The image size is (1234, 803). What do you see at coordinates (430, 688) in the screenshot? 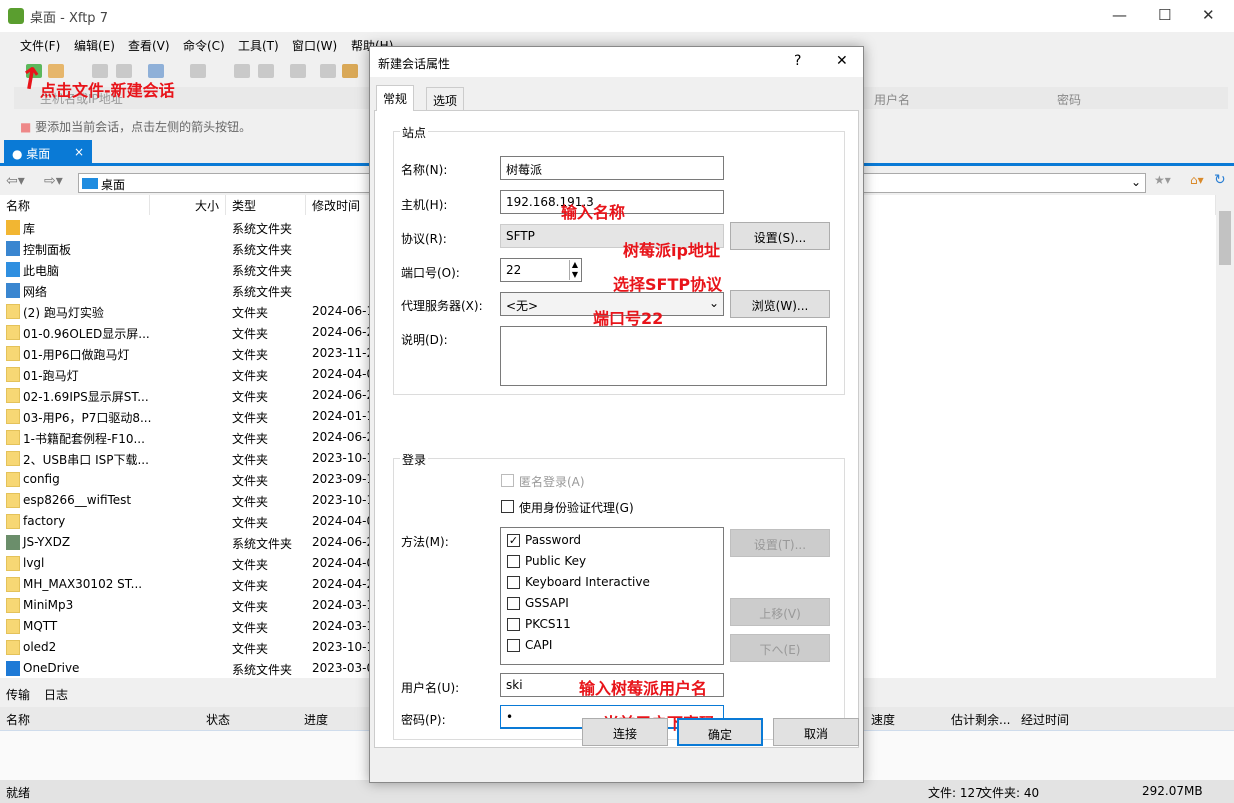
I see `username-label: 用户名(U):` at bounding box center [430, 688].